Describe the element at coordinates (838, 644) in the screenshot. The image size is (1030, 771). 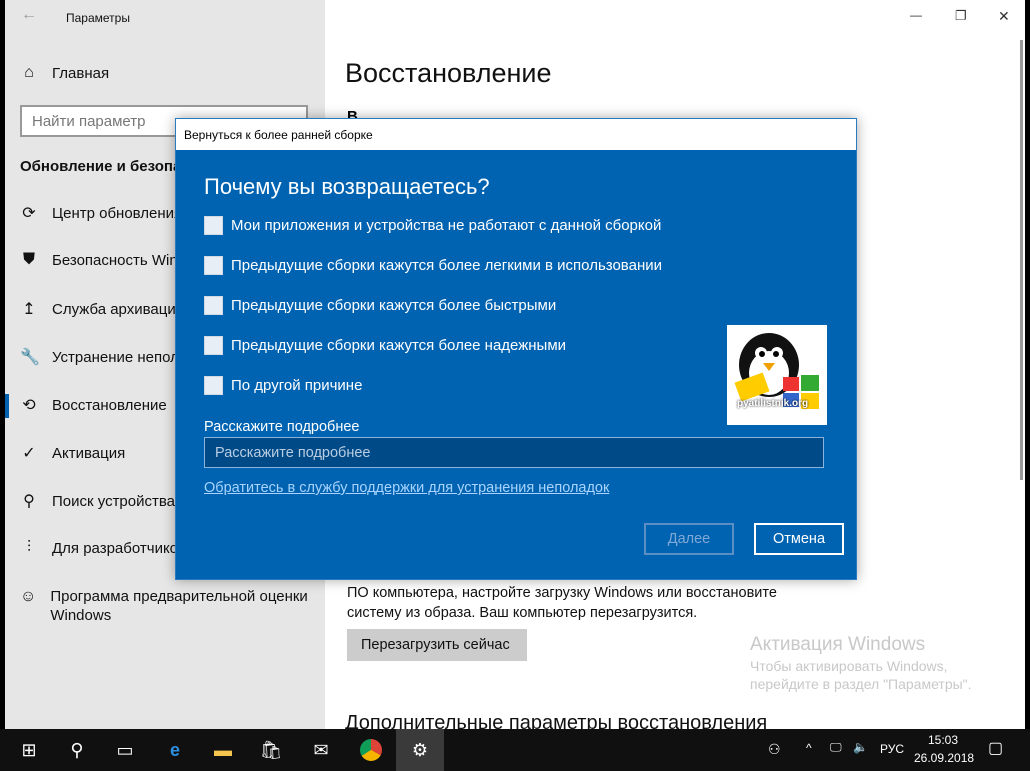
I see `watermark-title: Активация Windows` at that location.